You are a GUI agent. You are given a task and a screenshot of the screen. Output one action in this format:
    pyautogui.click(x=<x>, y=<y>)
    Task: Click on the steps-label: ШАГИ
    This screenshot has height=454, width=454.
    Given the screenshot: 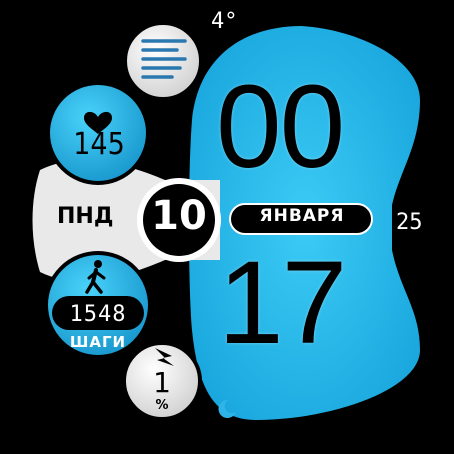 What is the action you would take?
    pyautogui.click(x=98, y=342)
    